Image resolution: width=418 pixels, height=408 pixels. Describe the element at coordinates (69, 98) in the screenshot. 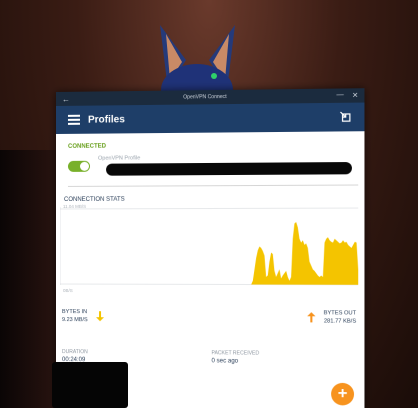

I see `back-arrow-icon: ←` at that location.